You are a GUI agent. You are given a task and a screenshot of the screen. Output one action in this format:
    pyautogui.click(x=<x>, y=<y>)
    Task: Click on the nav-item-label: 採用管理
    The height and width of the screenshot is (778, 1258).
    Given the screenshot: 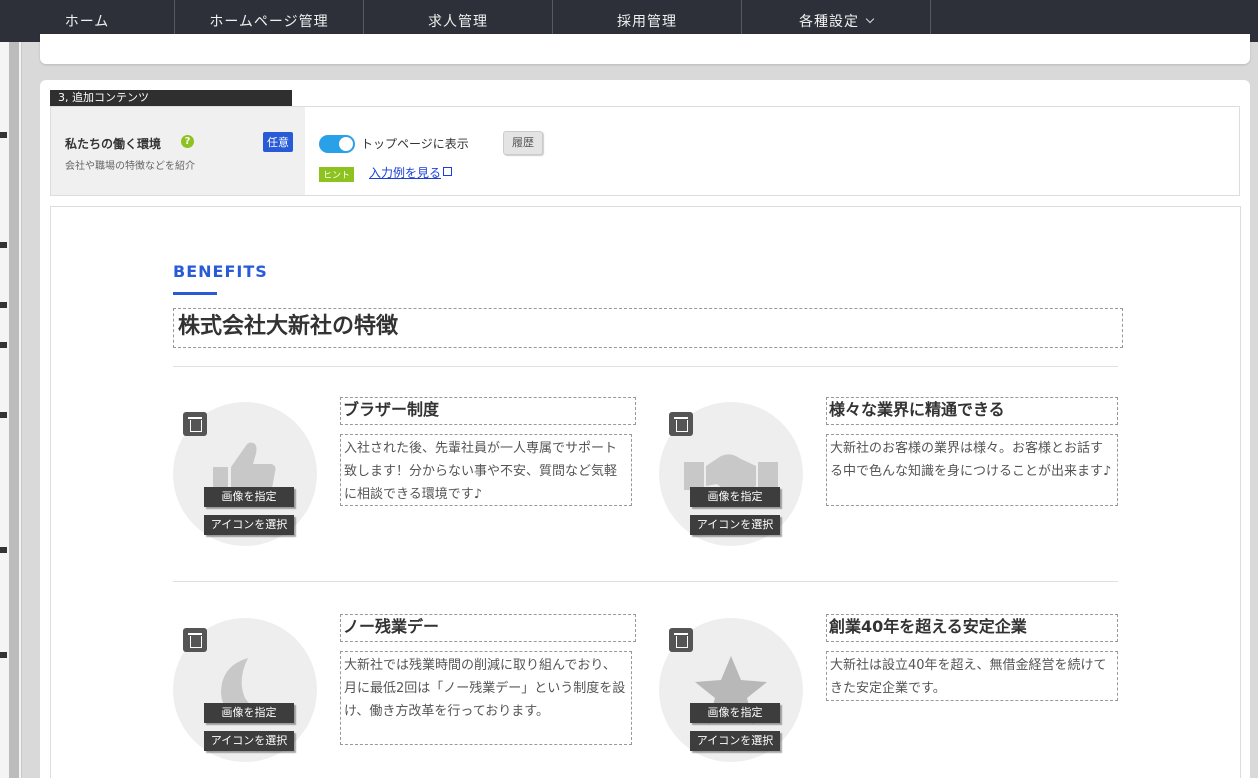 What is the action you would take?
    pyautogui.click(x=647, y=22)
    